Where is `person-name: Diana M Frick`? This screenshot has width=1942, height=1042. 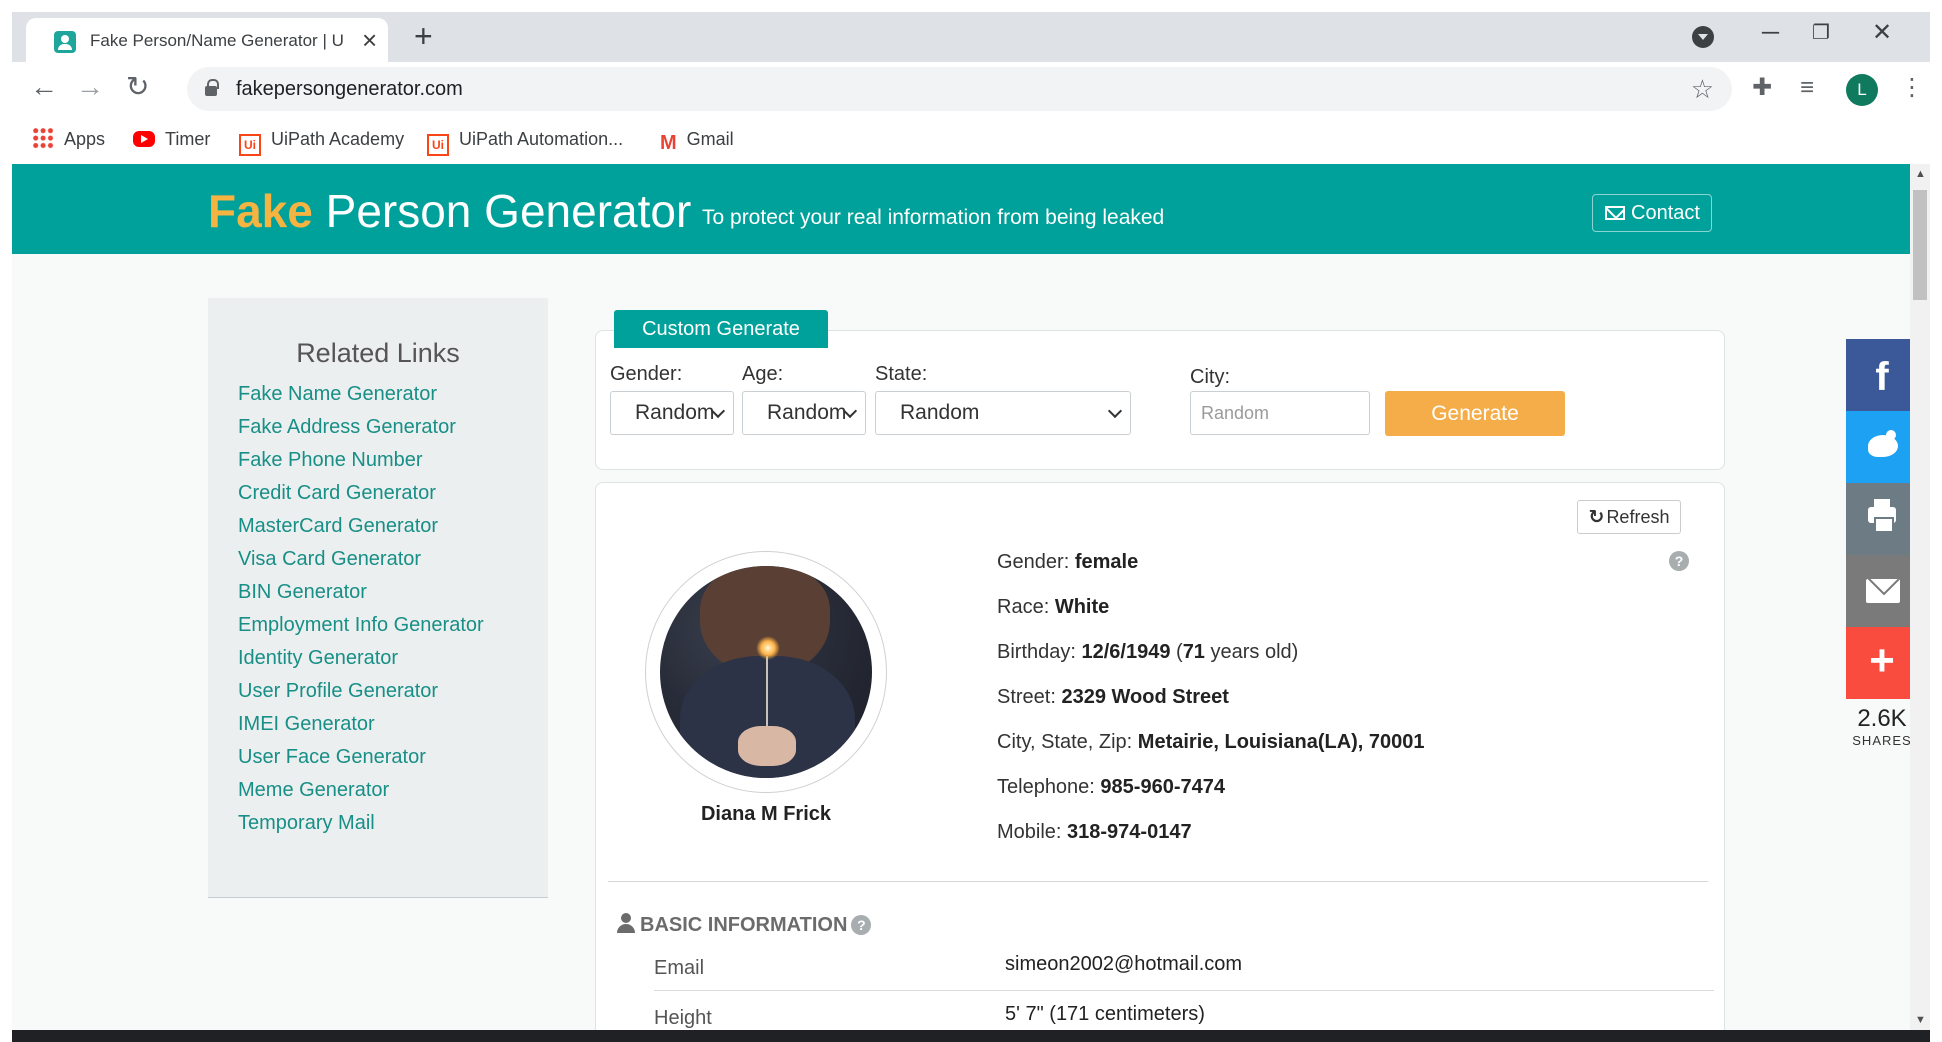
person-name: Diana M Frick is located at coordinates (766, 814).